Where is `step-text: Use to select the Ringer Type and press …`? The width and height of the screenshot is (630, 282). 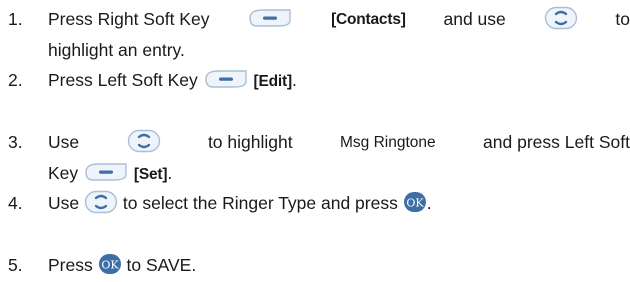 step-text: Use to select the Ringer Type and press … is located at coordinates (339, 203).